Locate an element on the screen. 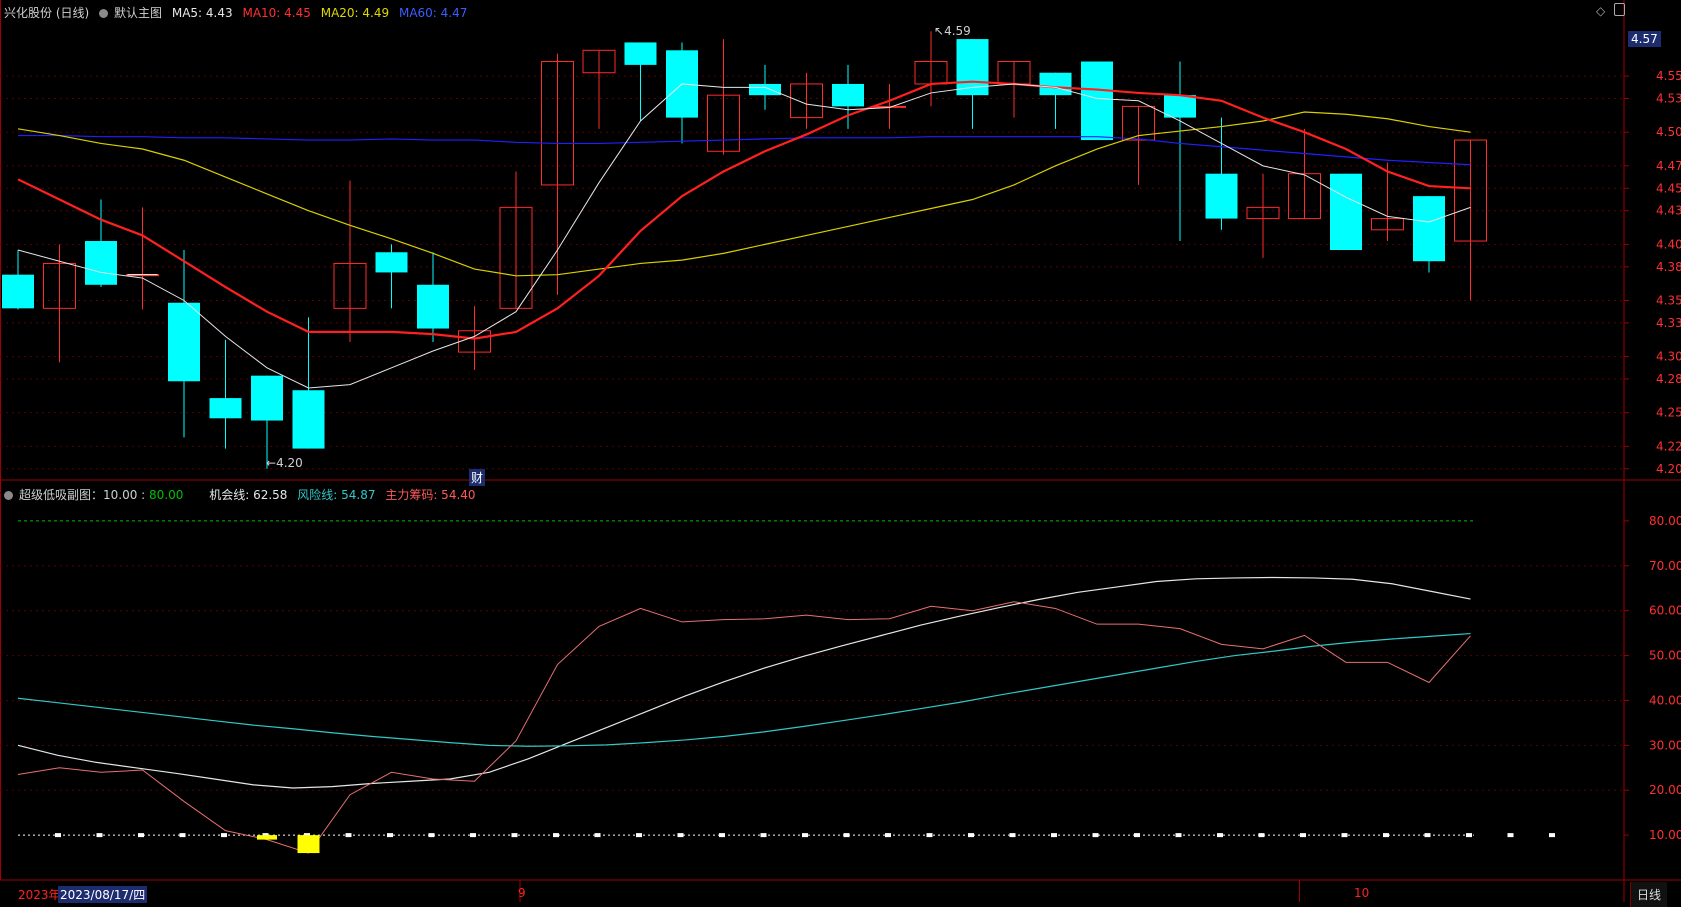 This screenshot has height=907, width=1681. main-y-tick-label: 4.55 is located at coordinates (1668, 76).